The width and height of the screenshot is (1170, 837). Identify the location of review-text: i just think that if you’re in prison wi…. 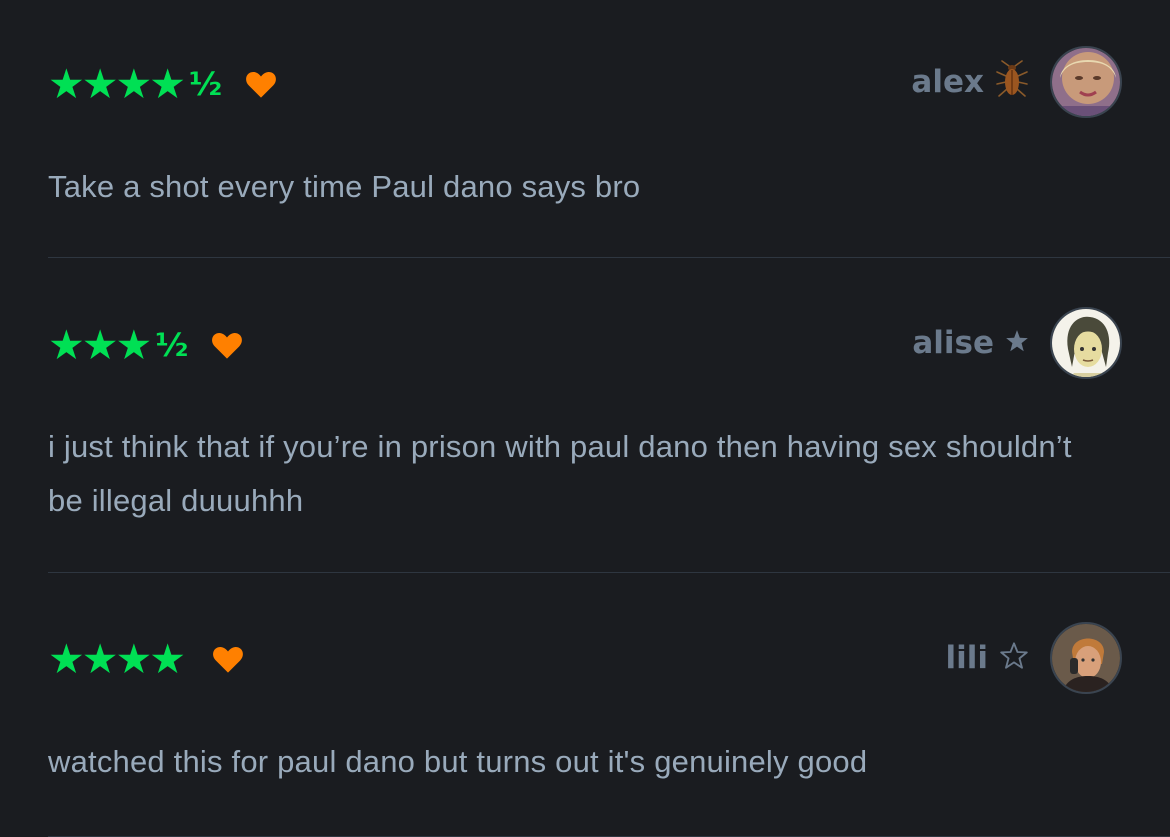
(560, 473).